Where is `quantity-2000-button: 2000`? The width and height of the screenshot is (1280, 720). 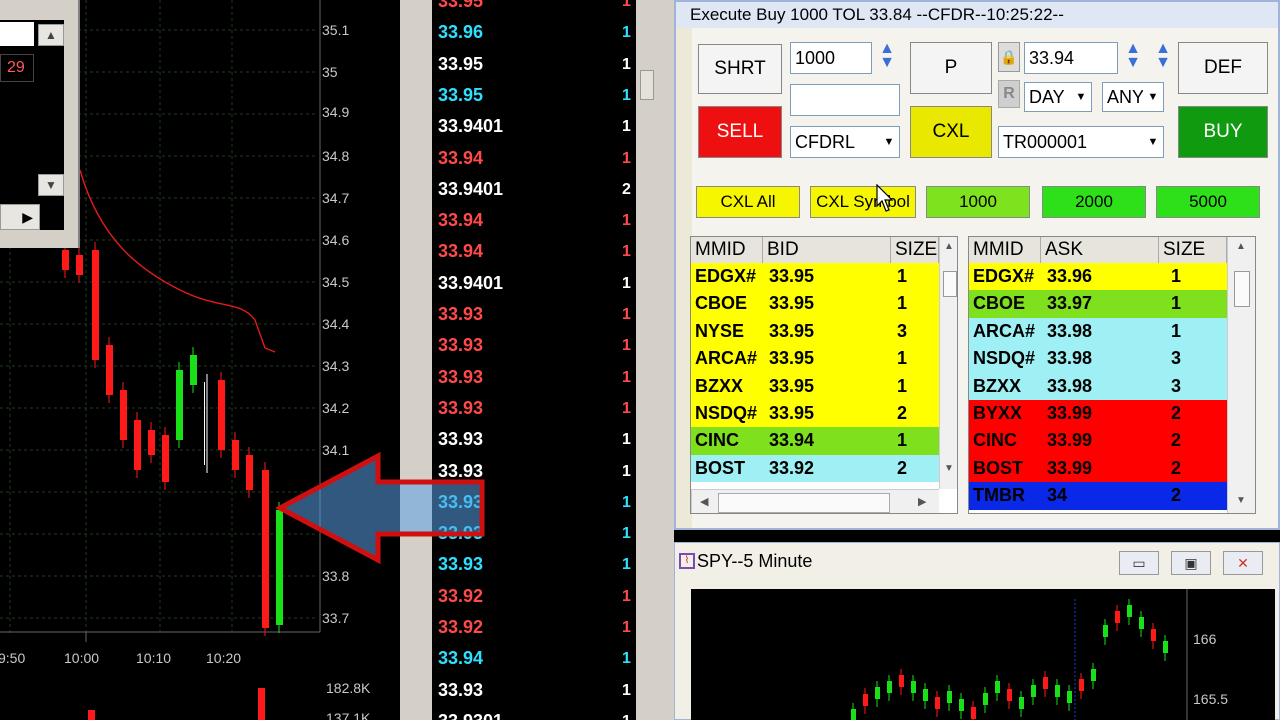
quantity-2000-button: 2000 is located at coordinates (1094, 202).